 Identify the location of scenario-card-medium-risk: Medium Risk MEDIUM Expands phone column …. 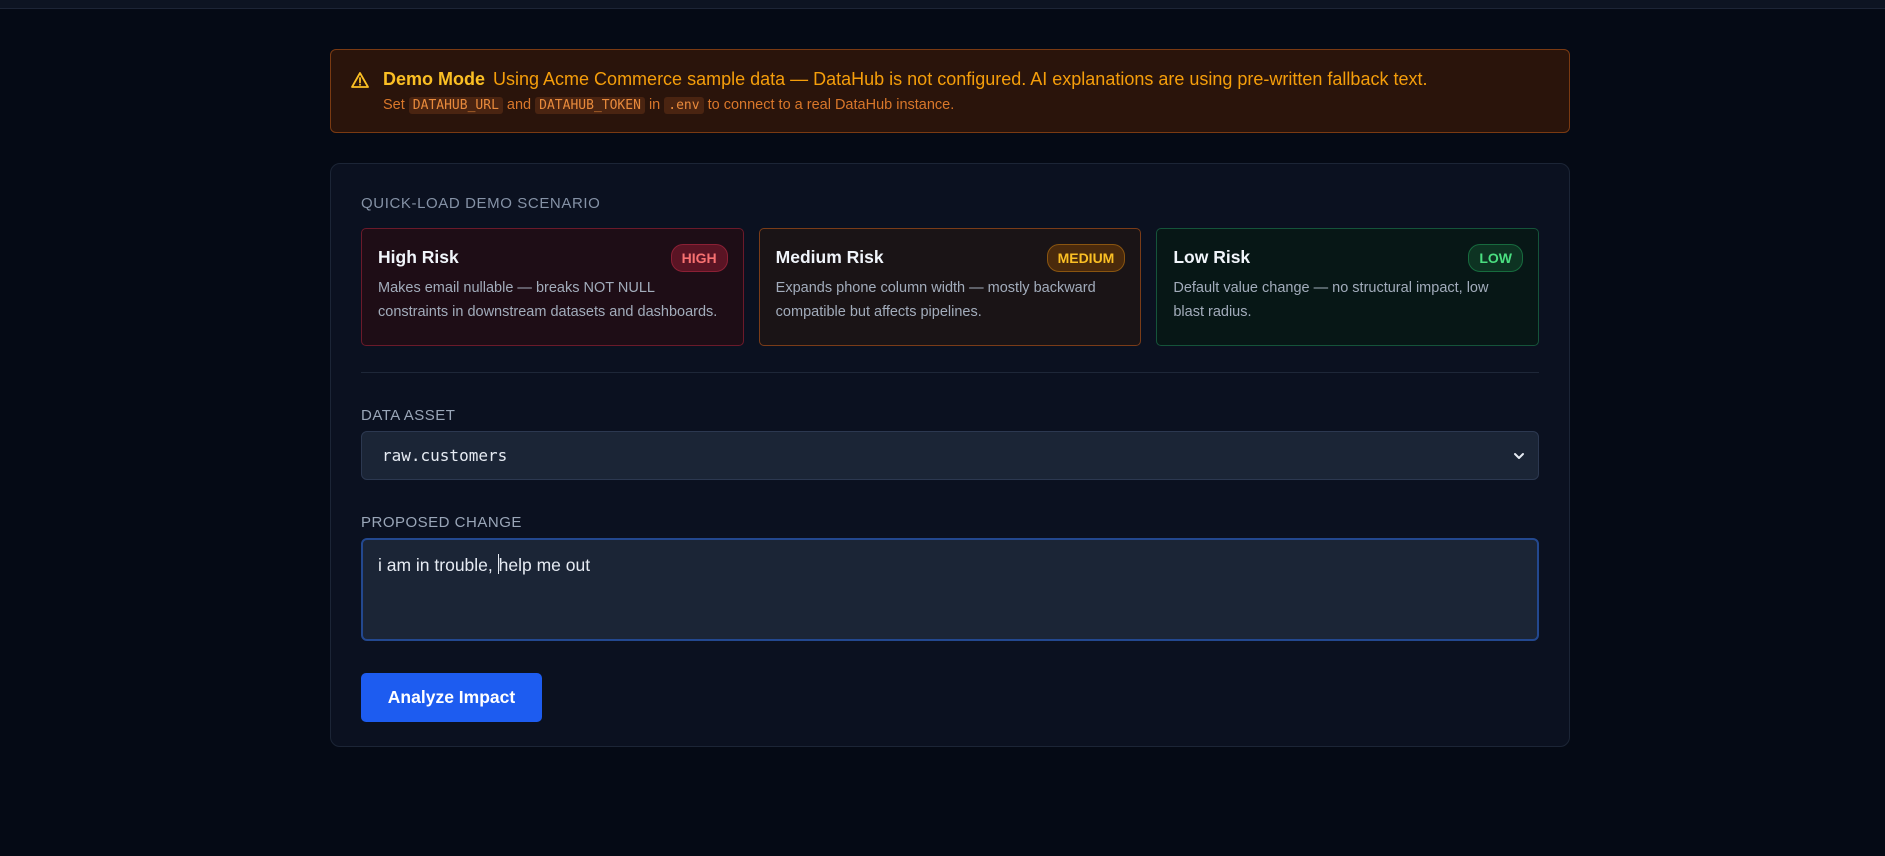
(950, 287).